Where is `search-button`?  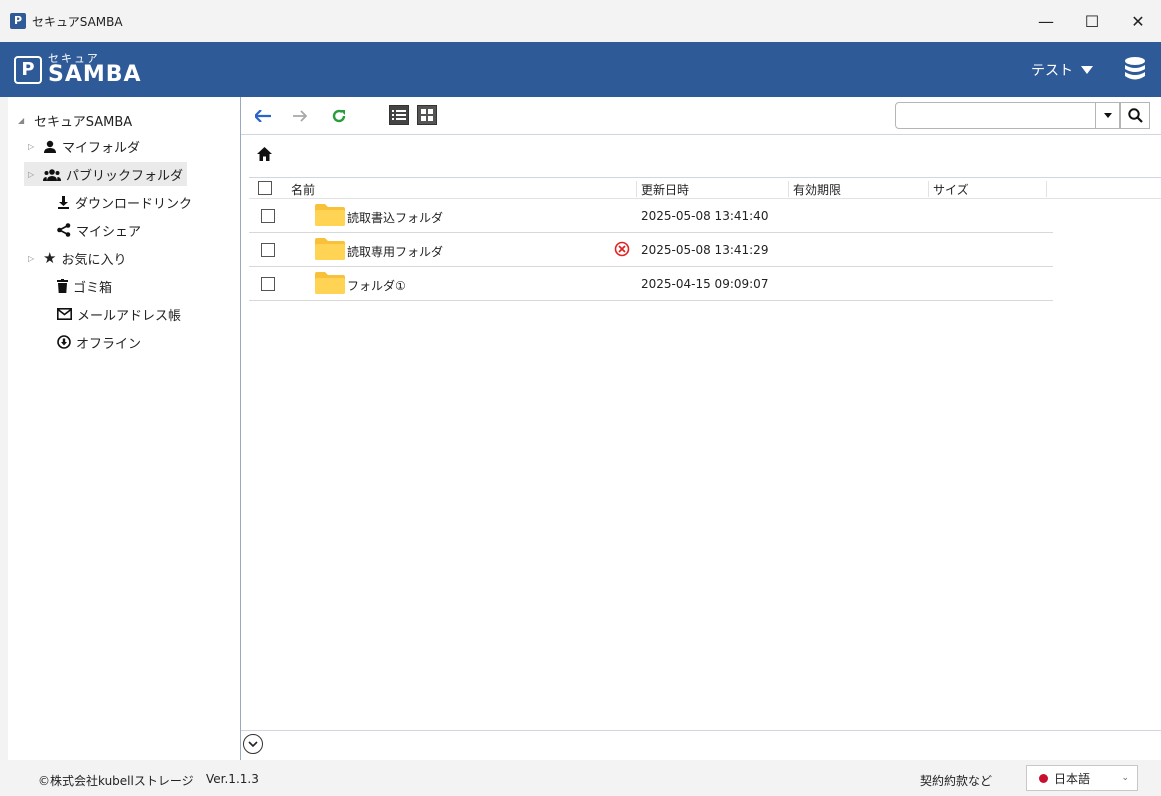 search-button is located at coordinates (1135, 115).